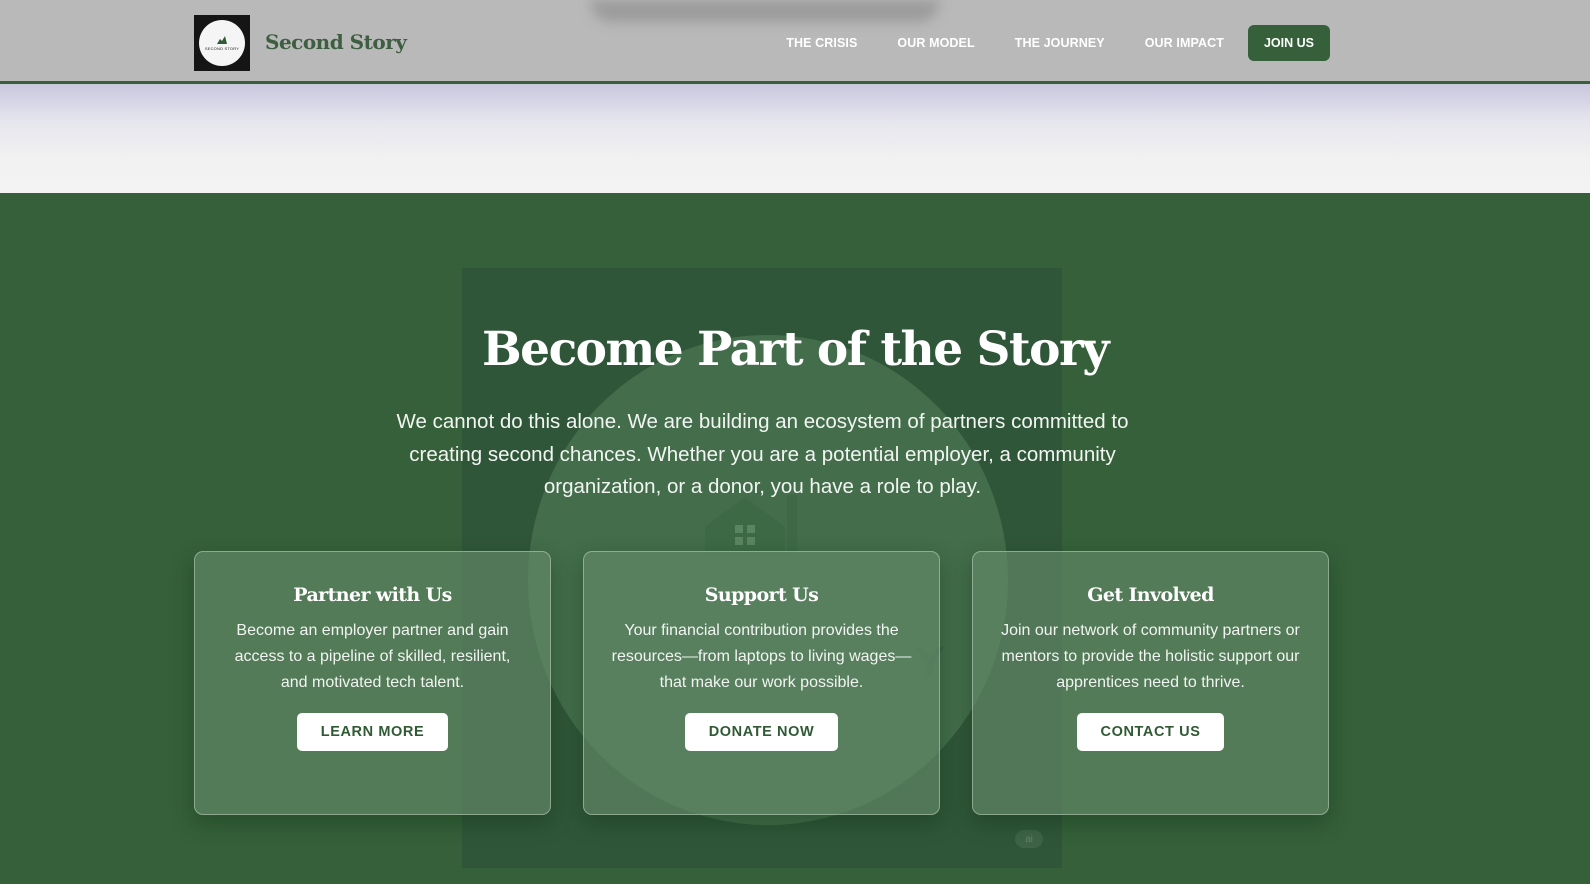  Describe the element at coordinates (765, 11) in the screenshot. I see `header-ghost-shape` at that location.